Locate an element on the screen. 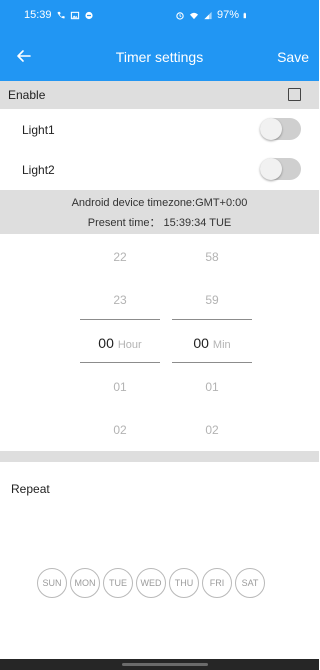 This screenshot has height=670, width=320. chat-icon is located at coordinates (88, 15).